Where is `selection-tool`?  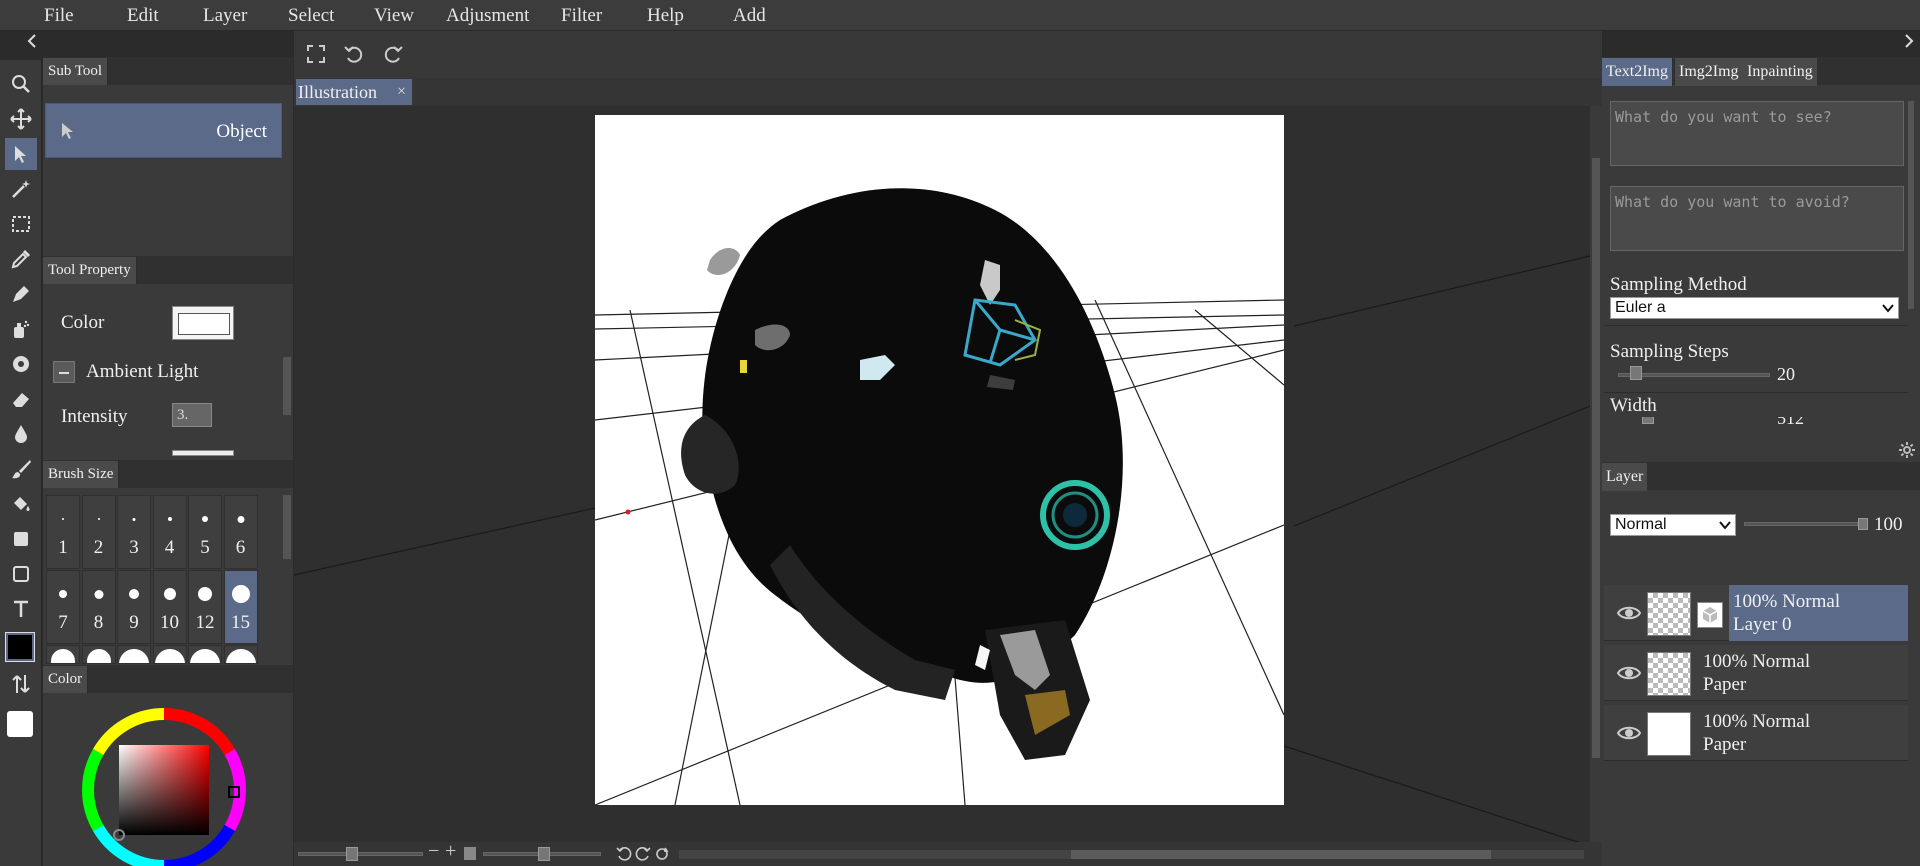 selection-tool is located at coordinates (21, 224).